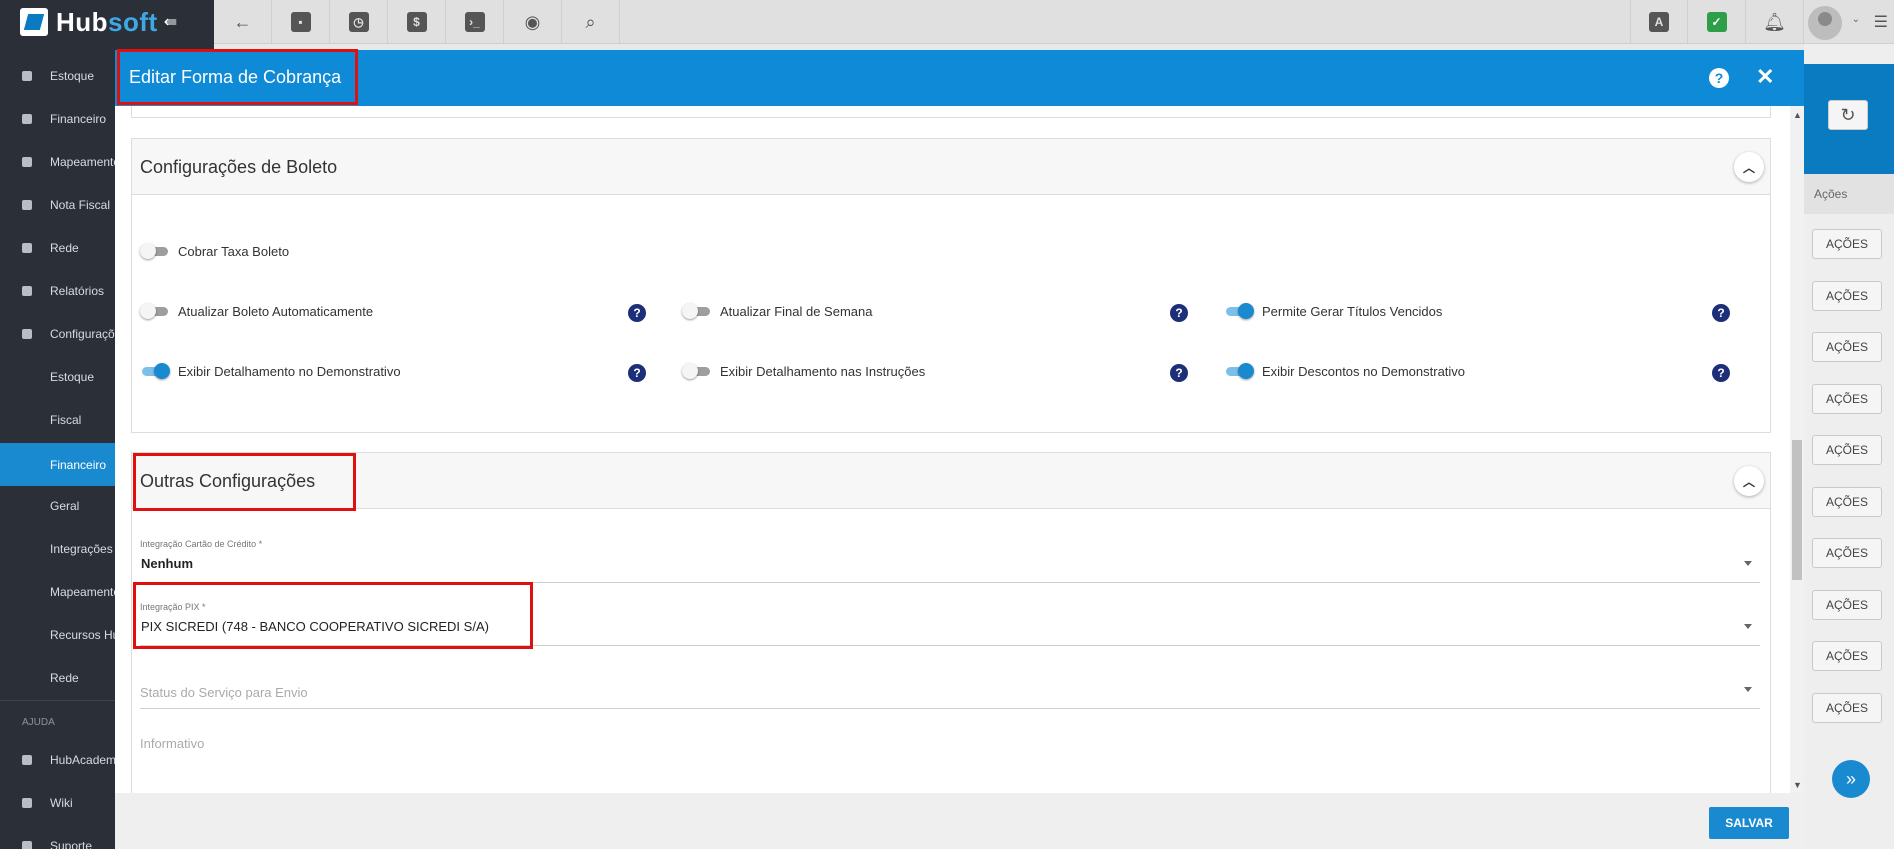 Image resolution: width=1894 pixels, height=849 pixels. Describe the element at coordinates (27, 119) in the screenshot. I see `money-icon` at that location.